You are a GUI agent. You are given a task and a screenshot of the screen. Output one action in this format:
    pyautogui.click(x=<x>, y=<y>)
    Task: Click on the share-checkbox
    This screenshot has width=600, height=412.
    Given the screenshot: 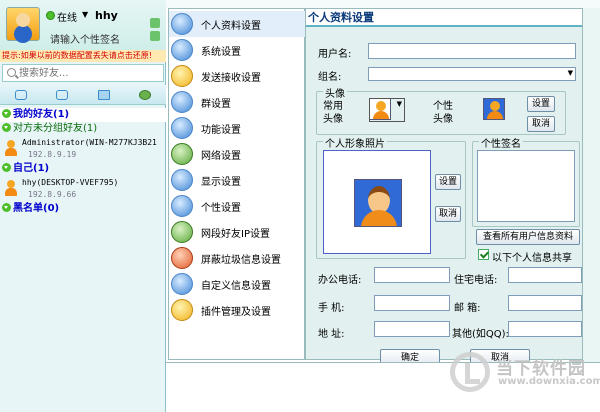 What is the action you would take?
    pyautogui.click(x=483, y=254)
    